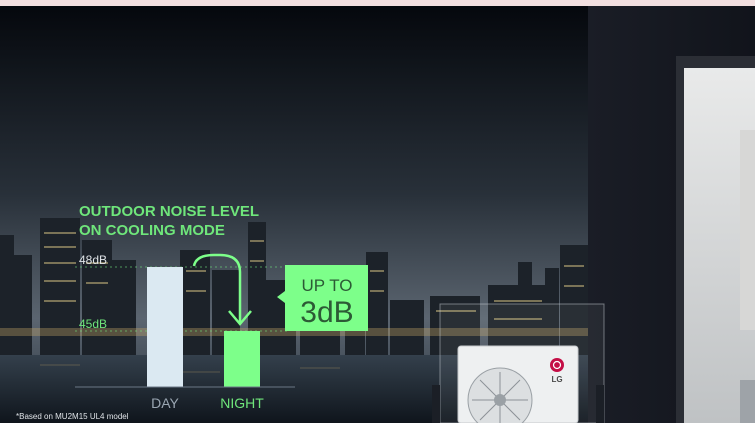 The image size is (755, 423). Describe the element at coordinates (222, 289) in the screenshot. I see `curved-arrow-down-icon` at that location.